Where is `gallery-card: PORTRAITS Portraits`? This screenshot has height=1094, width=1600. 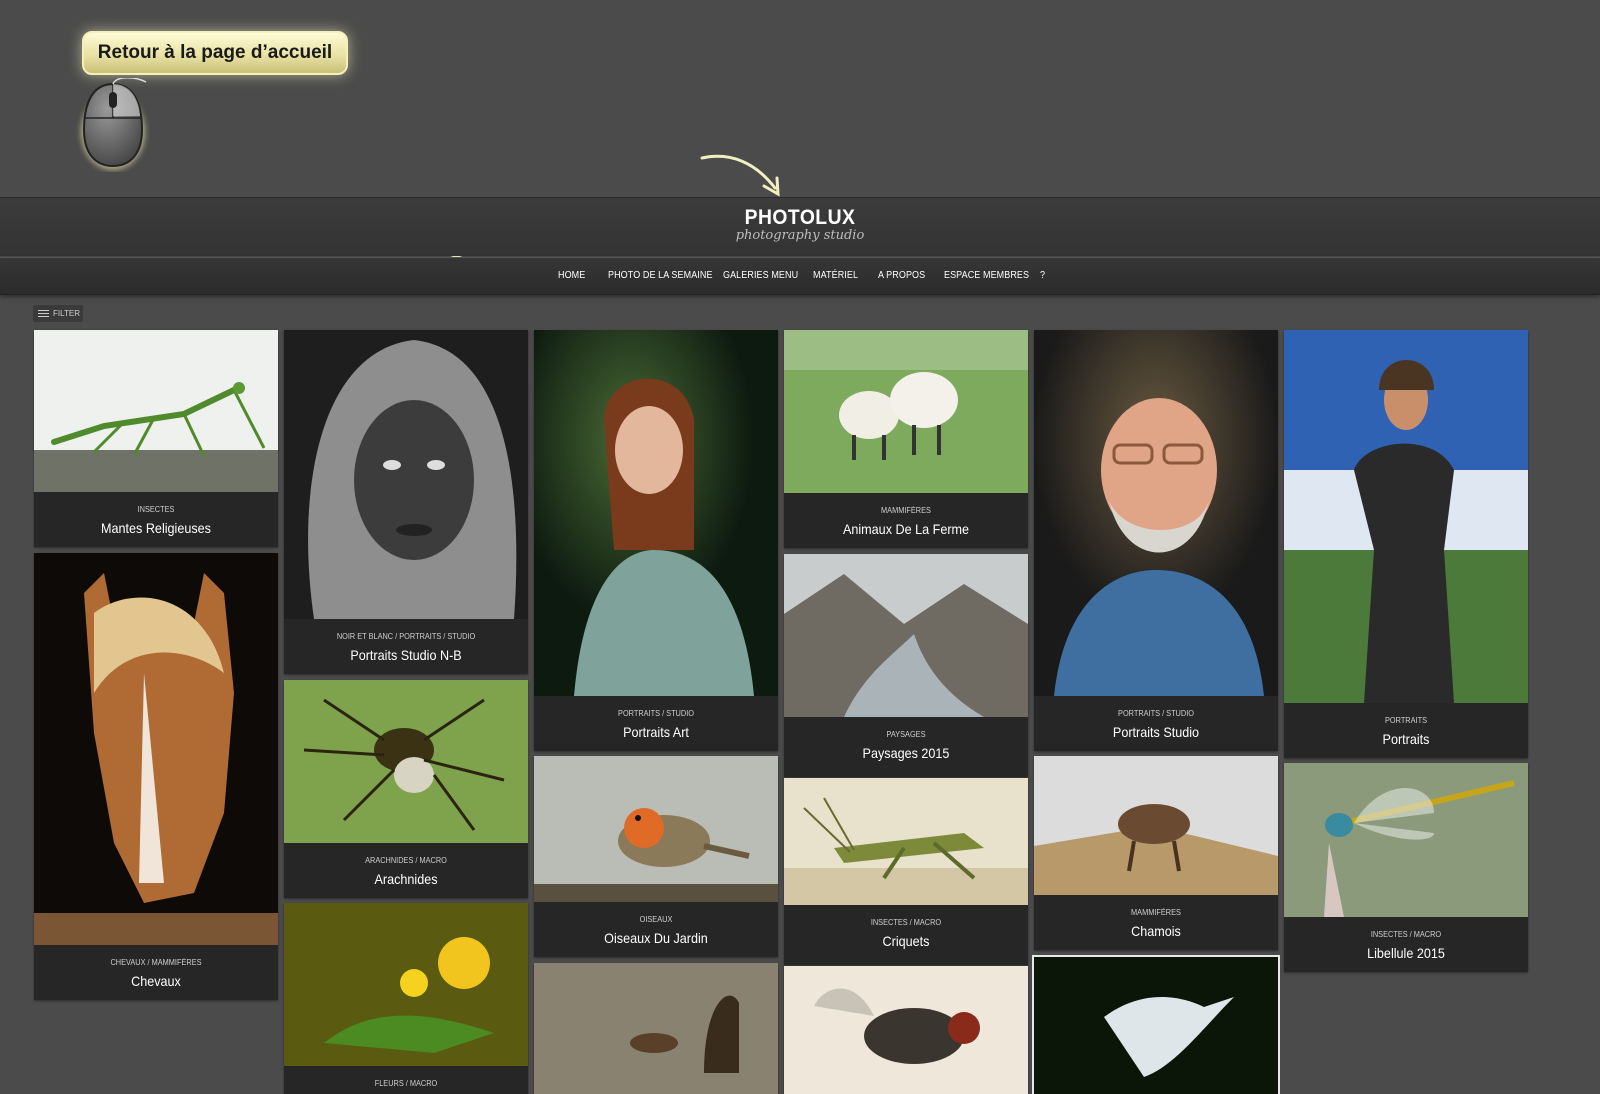
gallery-card: PORTRAITS Portraits is located at coordinates (1406, 544).